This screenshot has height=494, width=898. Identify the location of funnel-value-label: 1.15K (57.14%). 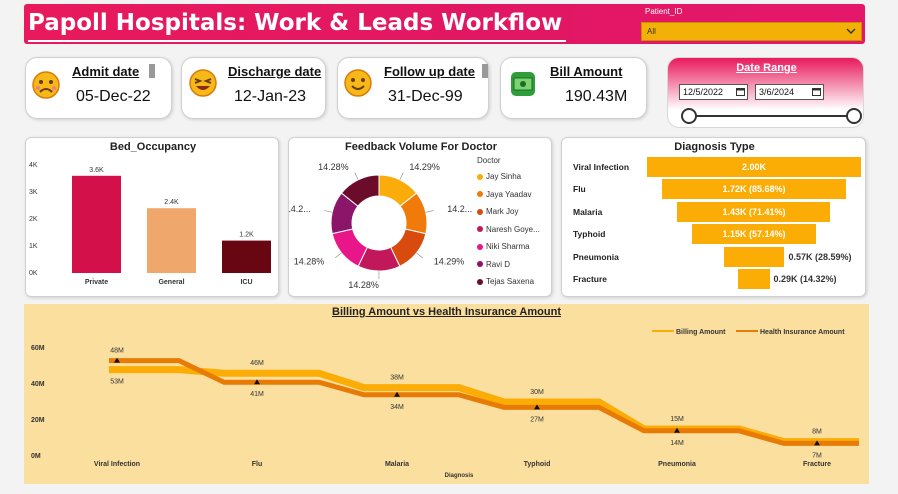
(754, 234).